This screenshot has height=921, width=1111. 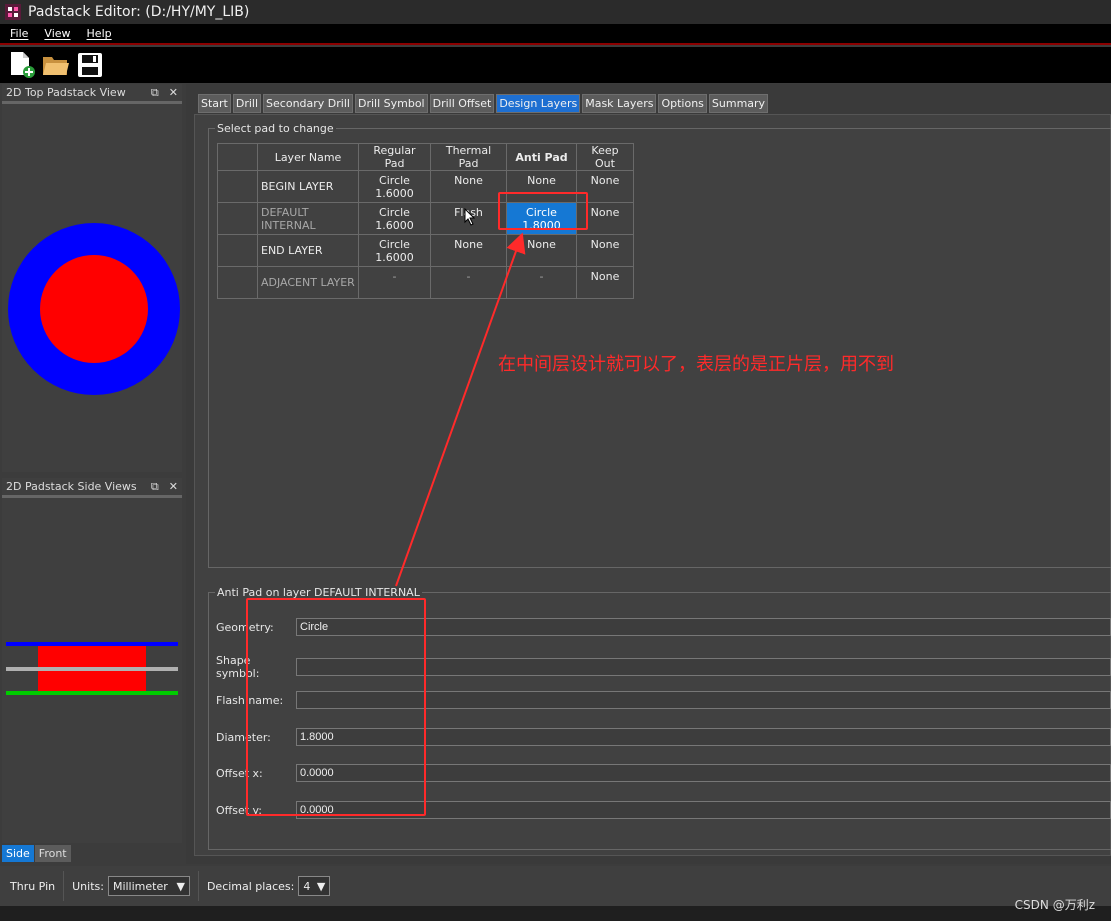 I want to click on units-value: Millimeter, so click(x=140, y=886).